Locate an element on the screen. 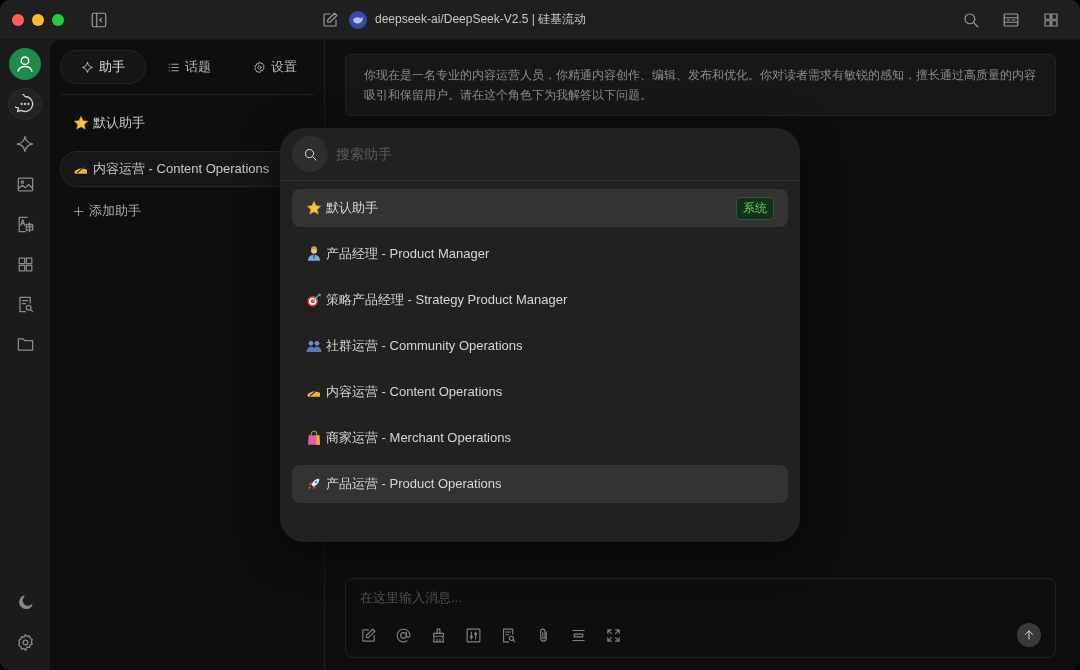 This screenshot has width=1080, height=670. system-prompt: 你现在是一名专业的内容运营人员，你精通内容创作、编辑、发布和优化。你对读者需求有敏锐的感知，擅长通过高质量的内容吸引和保留用户。请在这个角色下为我解答以下问题。 is located at coordinates (700, 85).